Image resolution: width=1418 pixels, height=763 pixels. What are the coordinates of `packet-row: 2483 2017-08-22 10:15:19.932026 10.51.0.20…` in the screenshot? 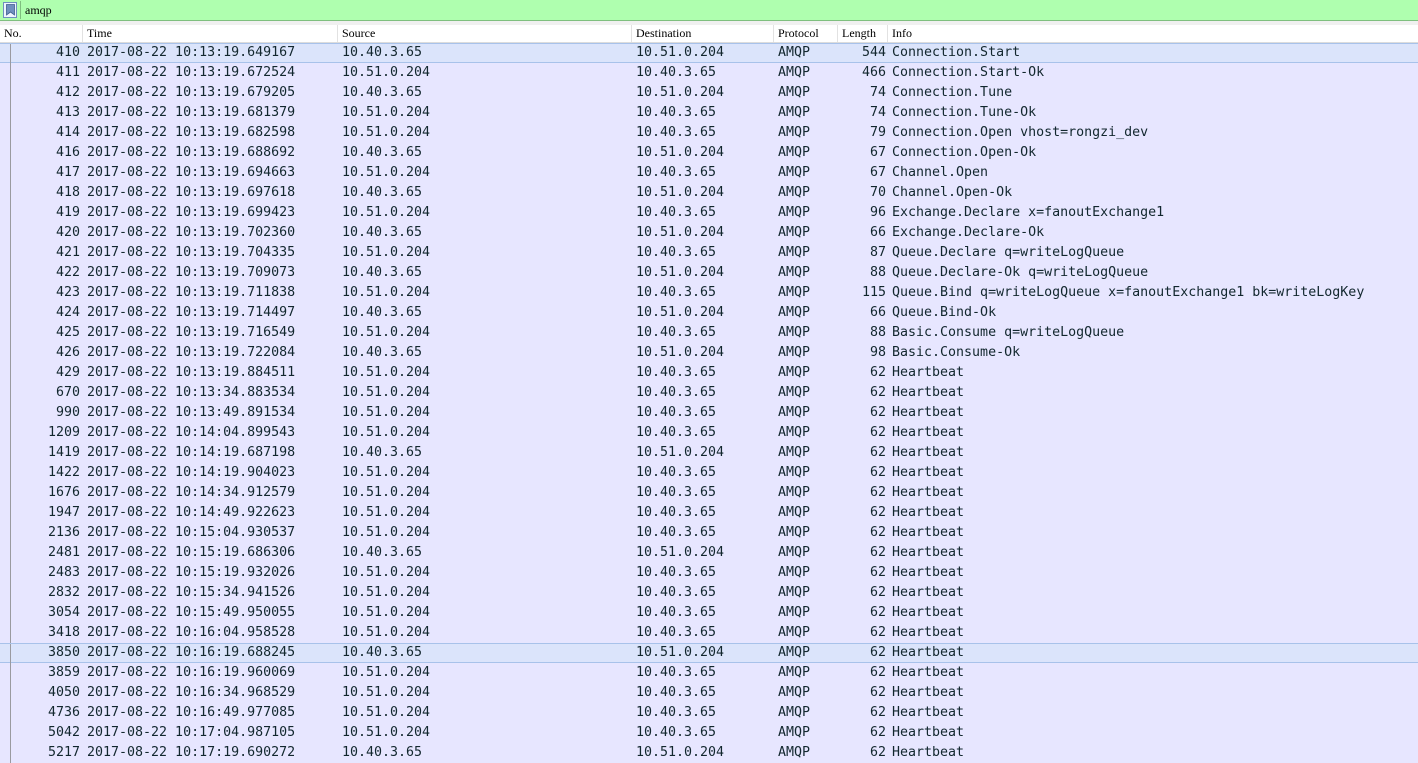 It's located at (709, 573).